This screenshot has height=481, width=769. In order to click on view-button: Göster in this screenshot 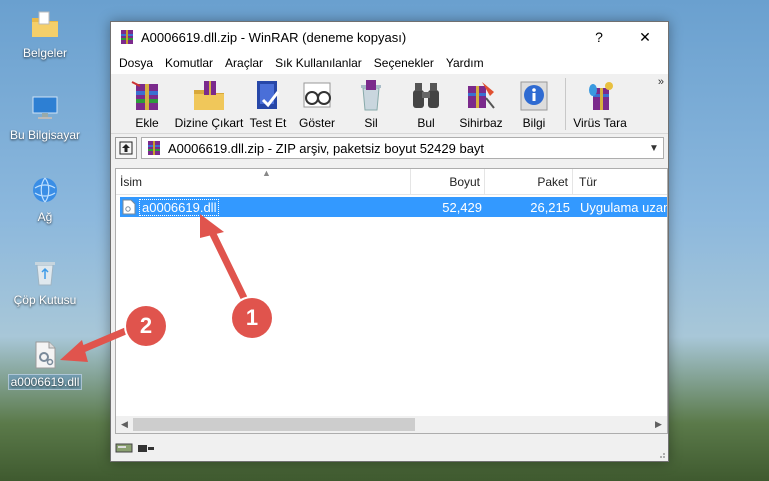, I will do `click(317, 104)`.